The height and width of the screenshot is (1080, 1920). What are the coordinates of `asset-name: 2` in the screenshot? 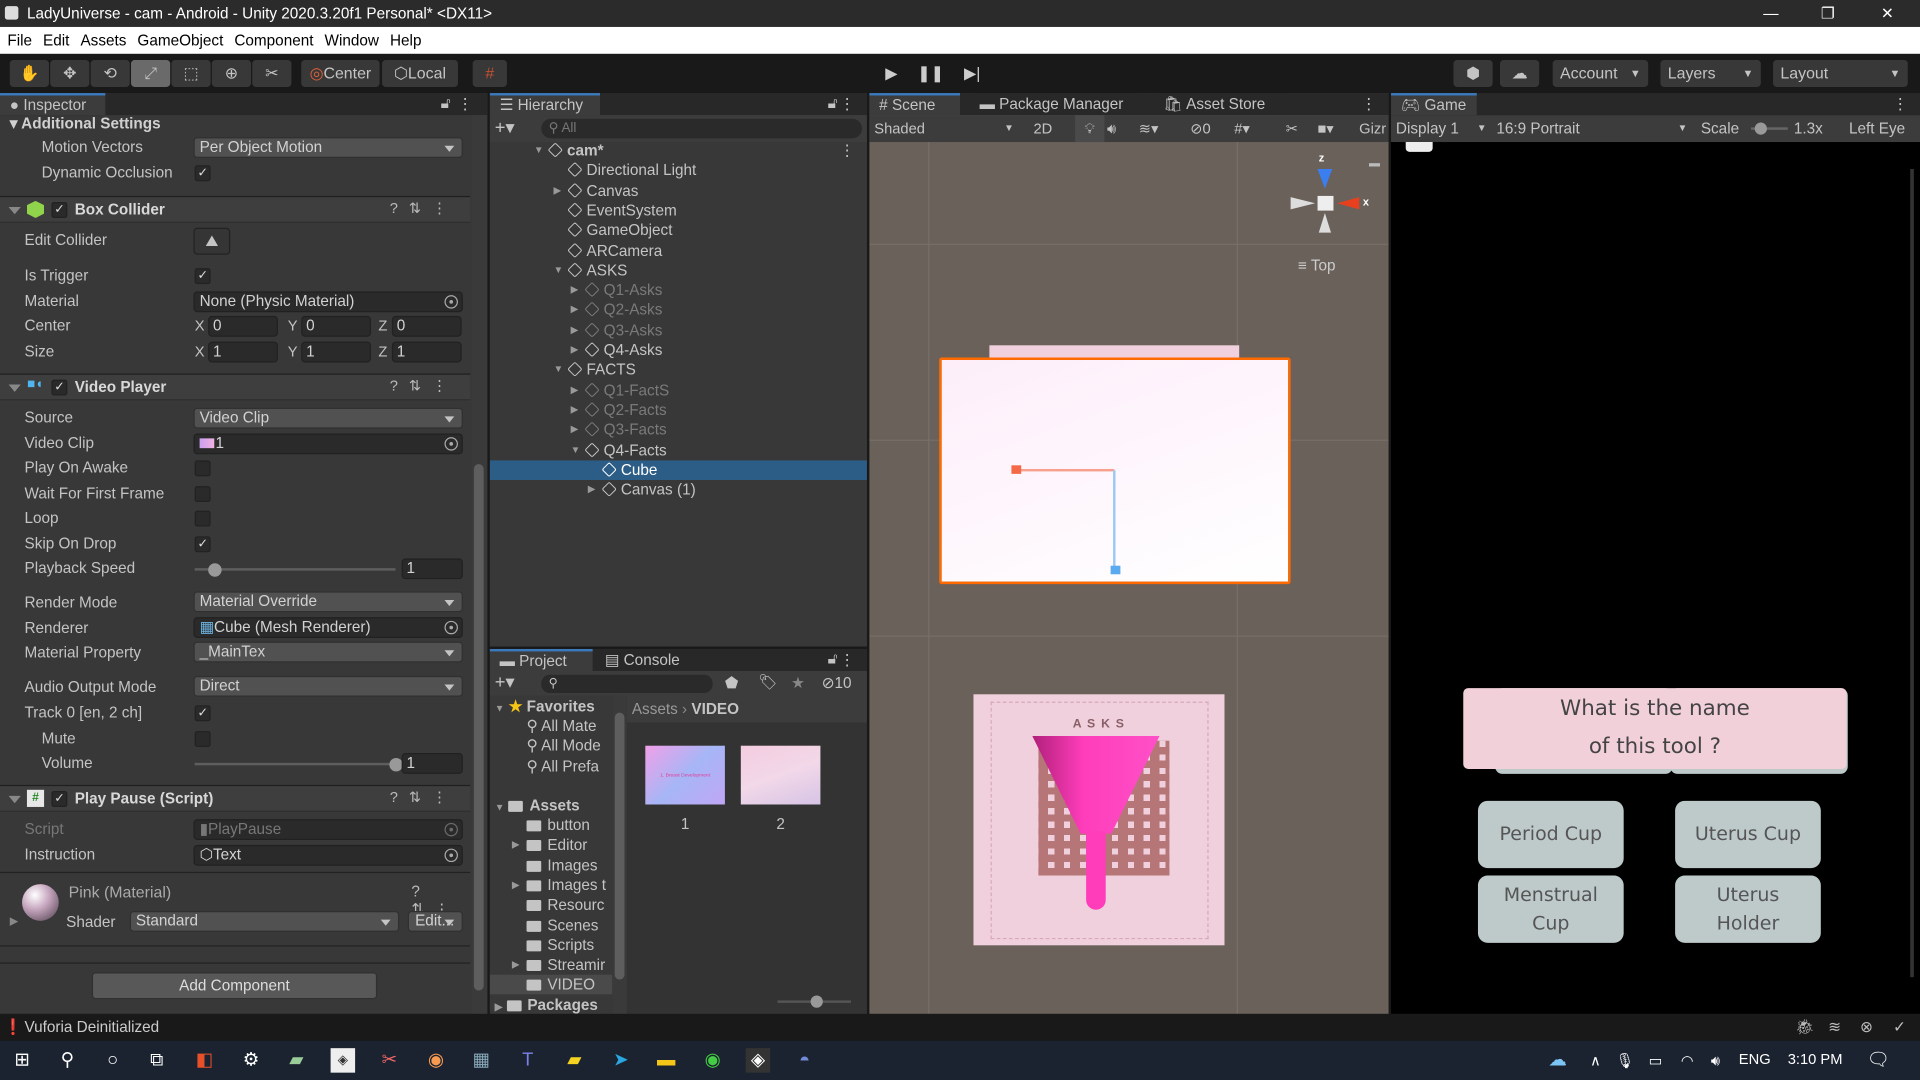 It's located at (781, 824).